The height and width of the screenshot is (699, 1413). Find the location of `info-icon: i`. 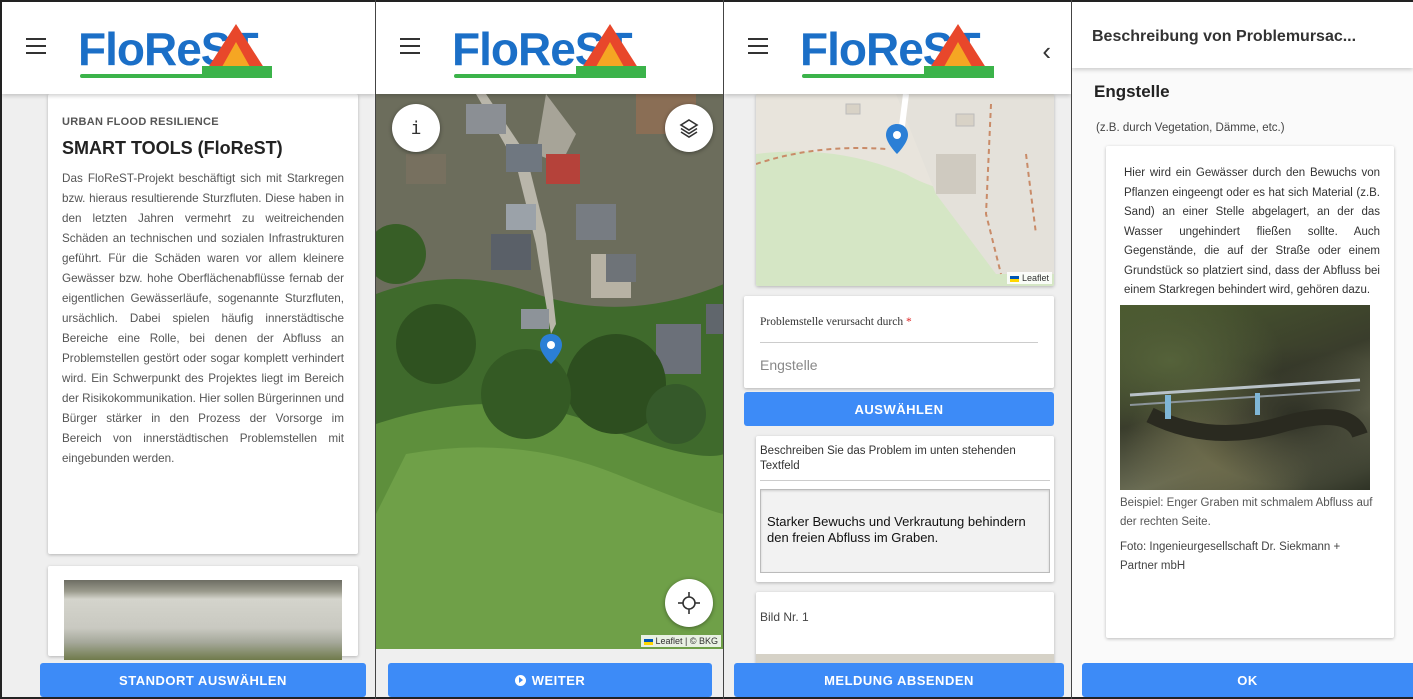

info-icon: i is located at coordinates (416, 128).